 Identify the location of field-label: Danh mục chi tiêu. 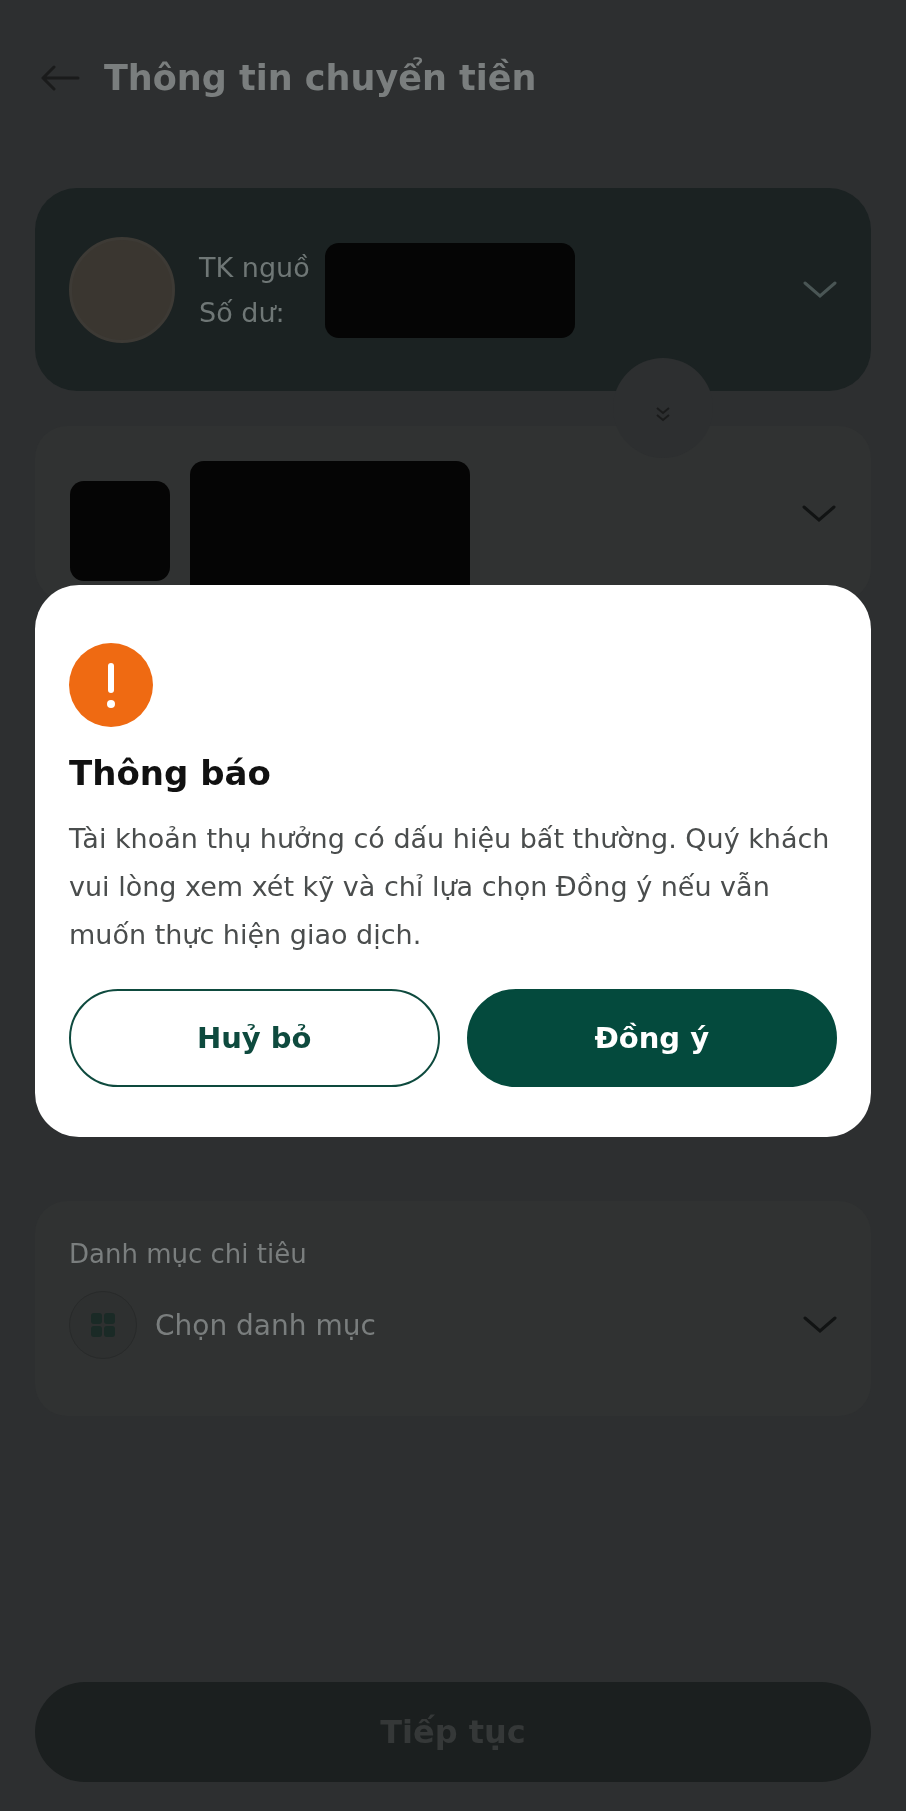
(188, 1254).